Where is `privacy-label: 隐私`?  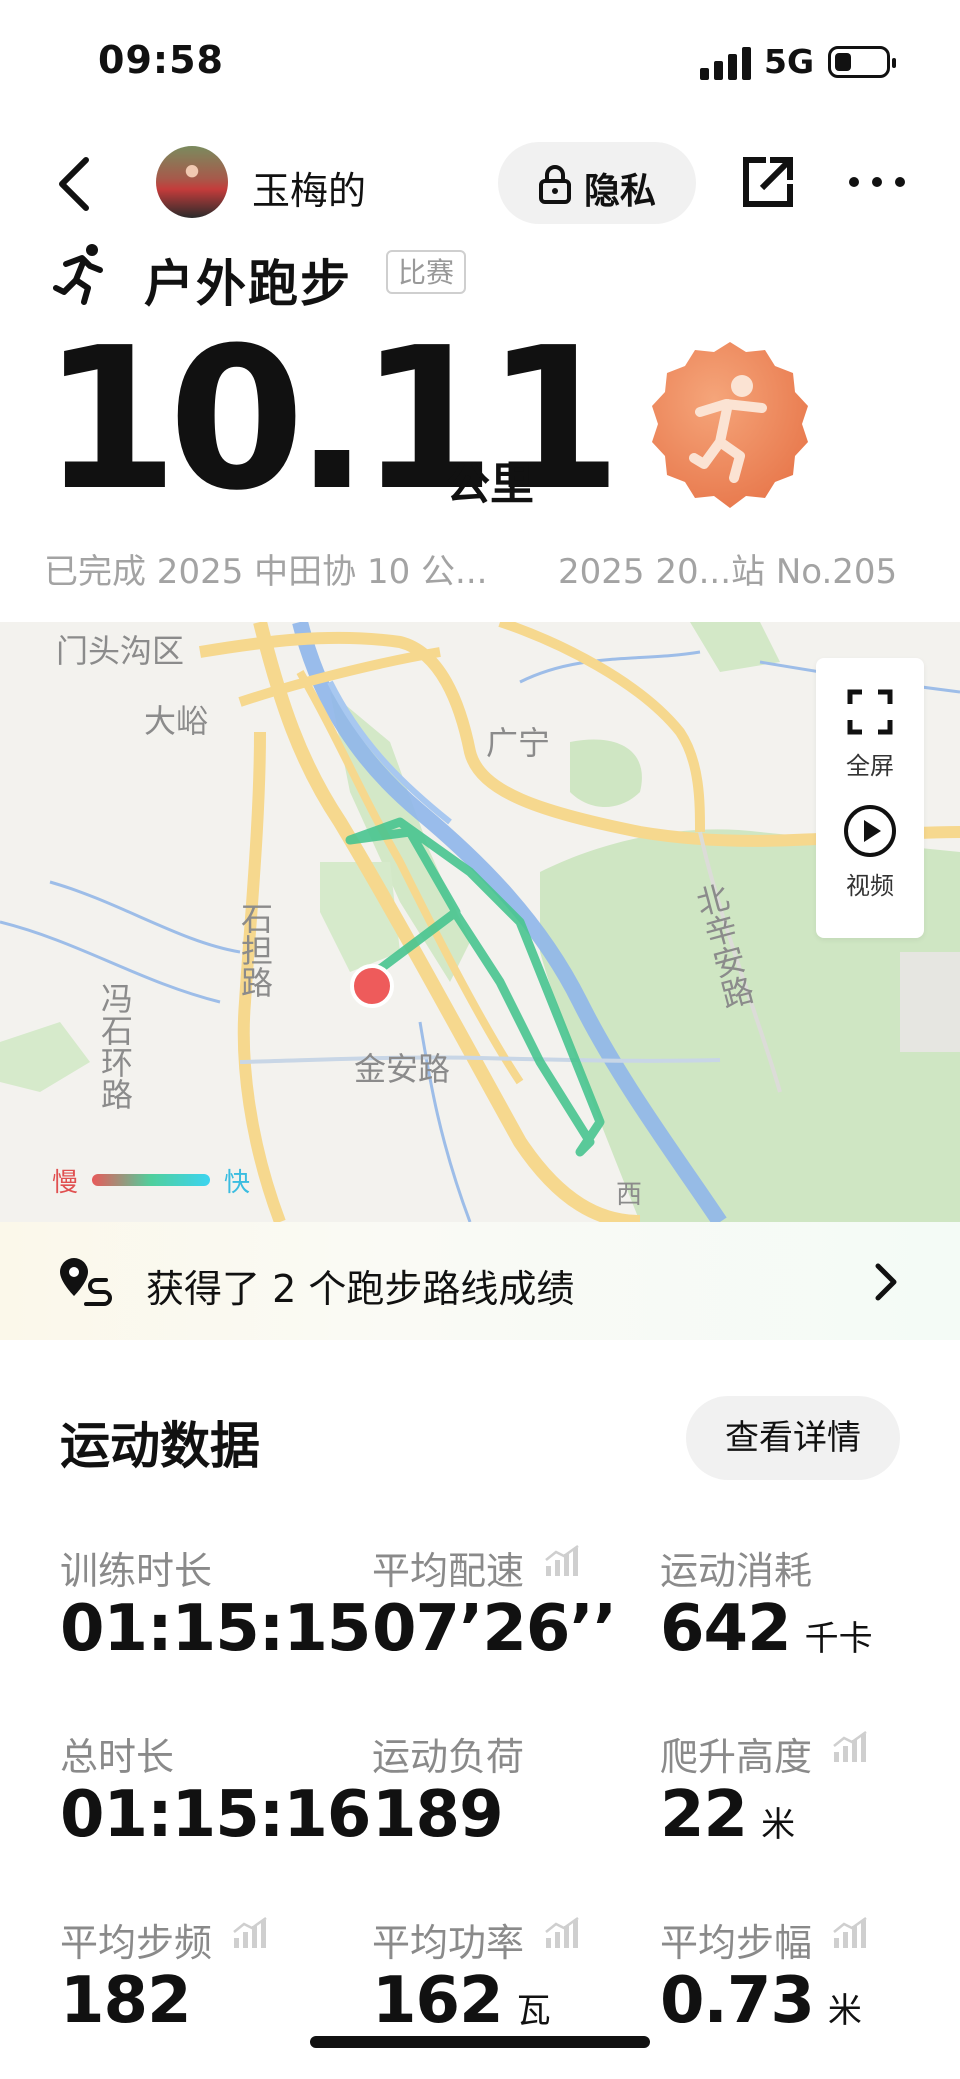
privacy-label: 隐私 is located at coordinates (620, 191).